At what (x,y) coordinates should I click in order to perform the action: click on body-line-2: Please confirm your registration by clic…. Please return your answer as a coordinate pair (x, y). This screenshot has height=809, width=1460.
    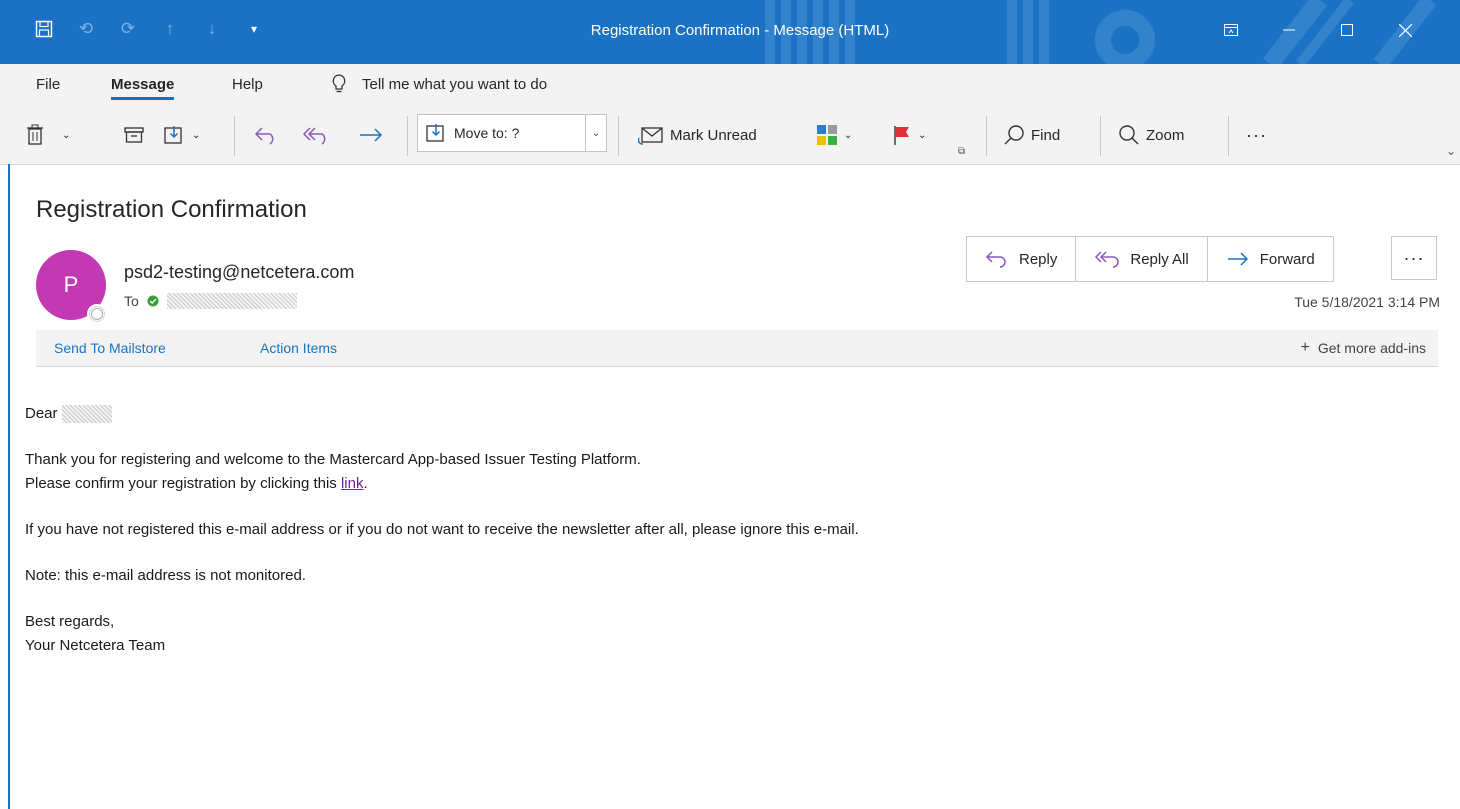
    Looking at the image, I should click on (442, 484).